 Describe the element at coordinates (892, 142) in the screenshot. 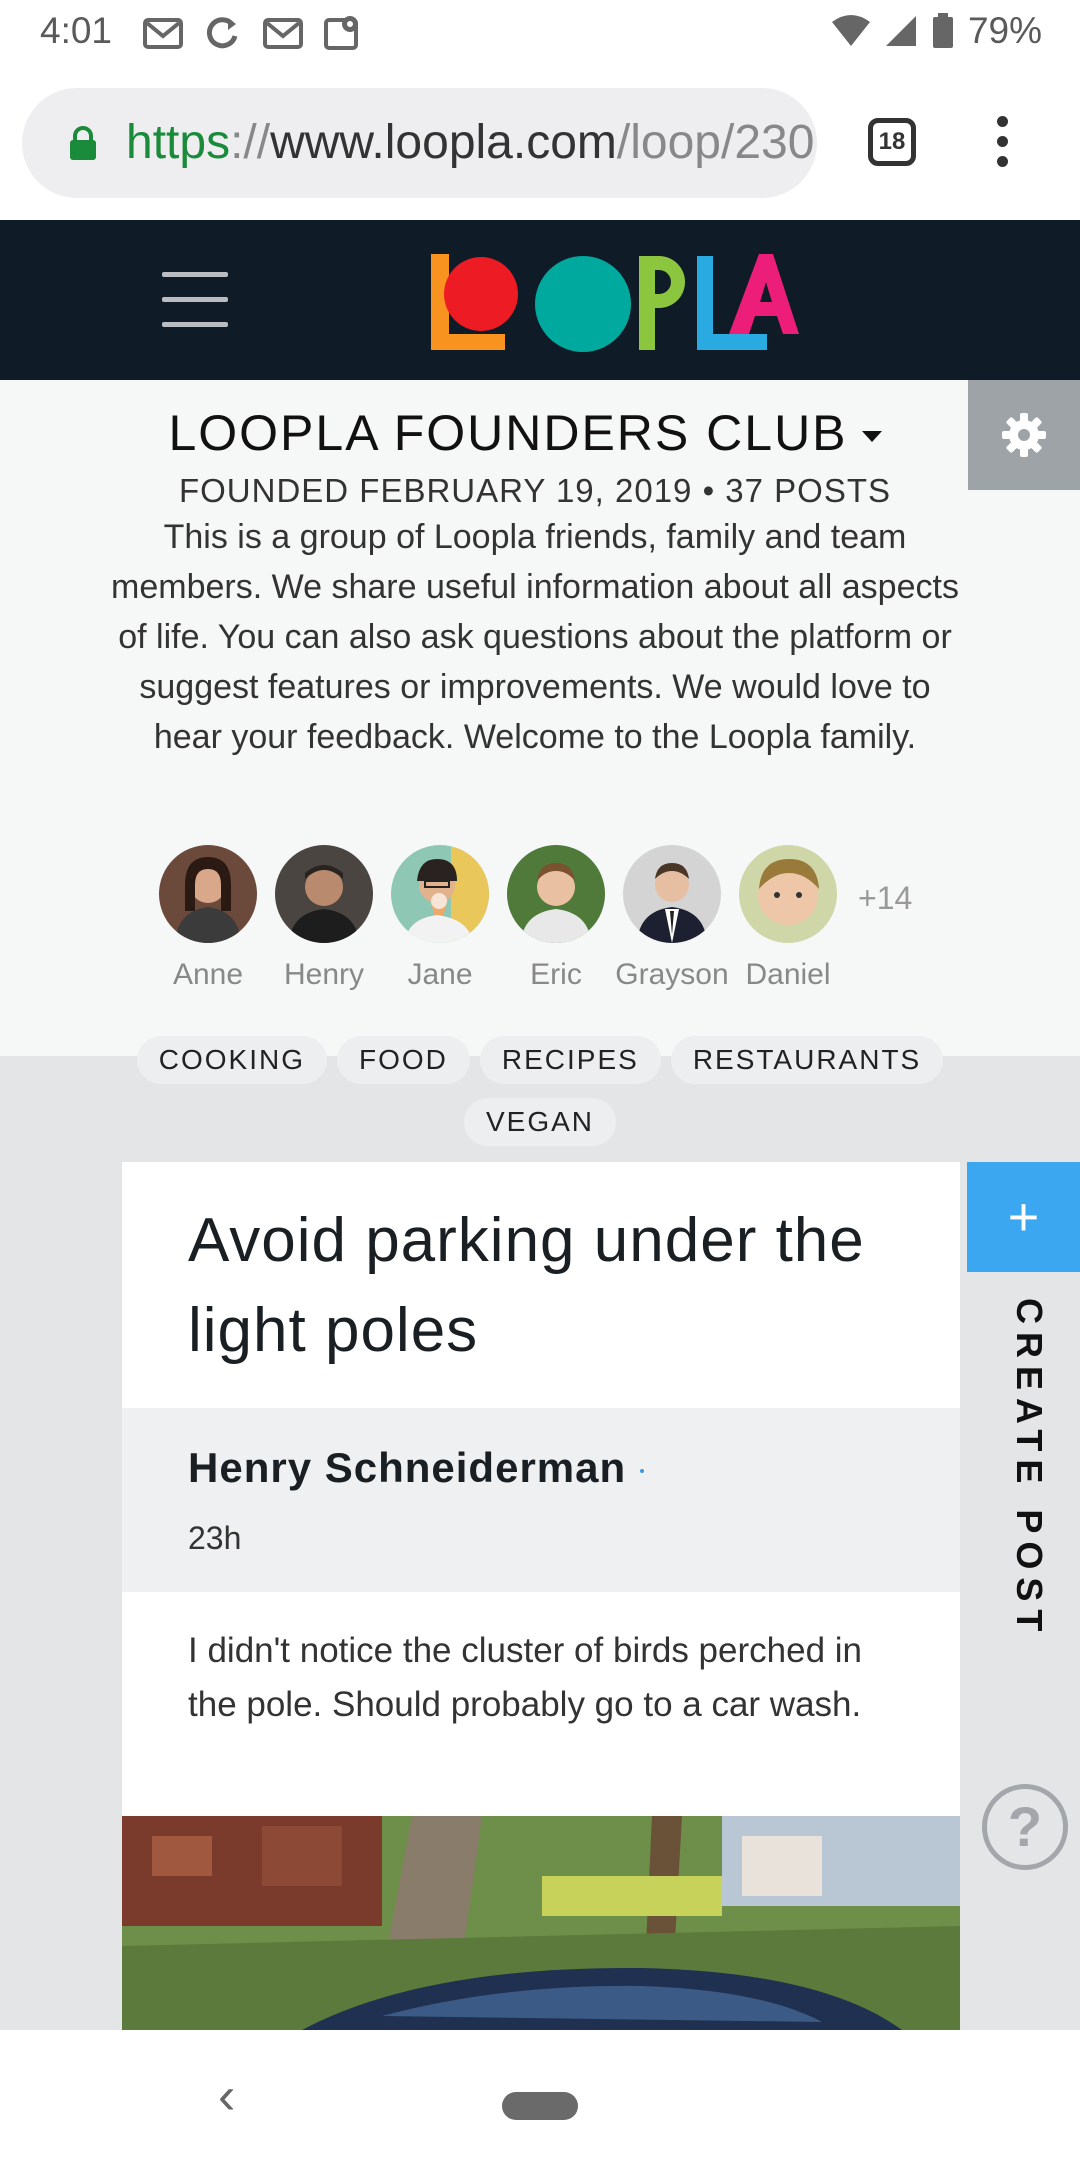

I see `tab-switcher-button: 18` at that location.